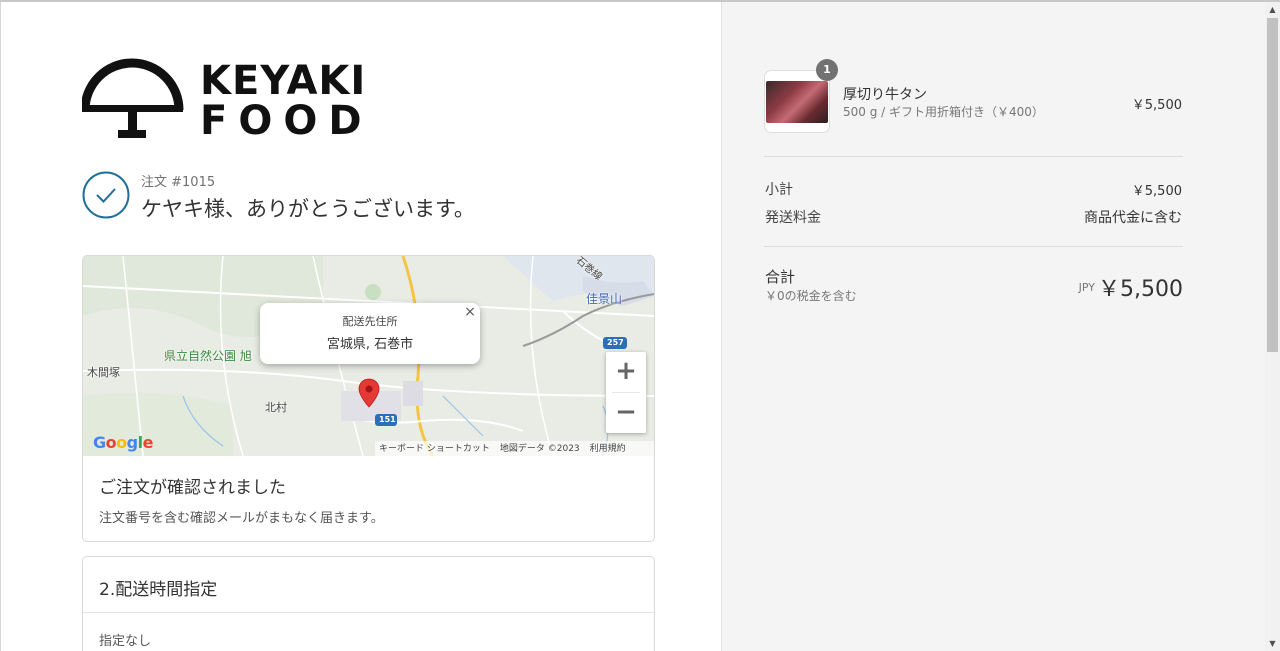 The image size is (1280, 651). I want to click on map-data-credit: 地図データ ©2023, so click(539, 449).